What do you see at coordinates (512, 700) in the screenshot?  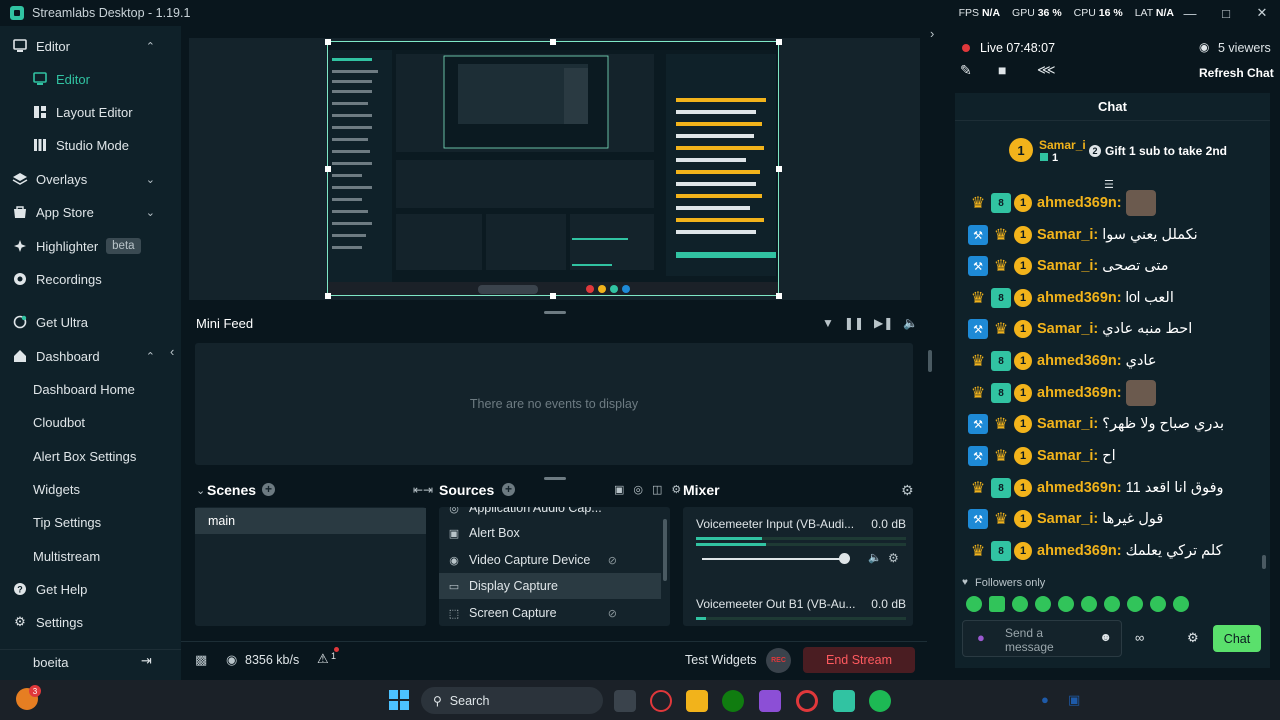 I see `taskbar-search: ⚲ Search` at bounding box center [512, 700].